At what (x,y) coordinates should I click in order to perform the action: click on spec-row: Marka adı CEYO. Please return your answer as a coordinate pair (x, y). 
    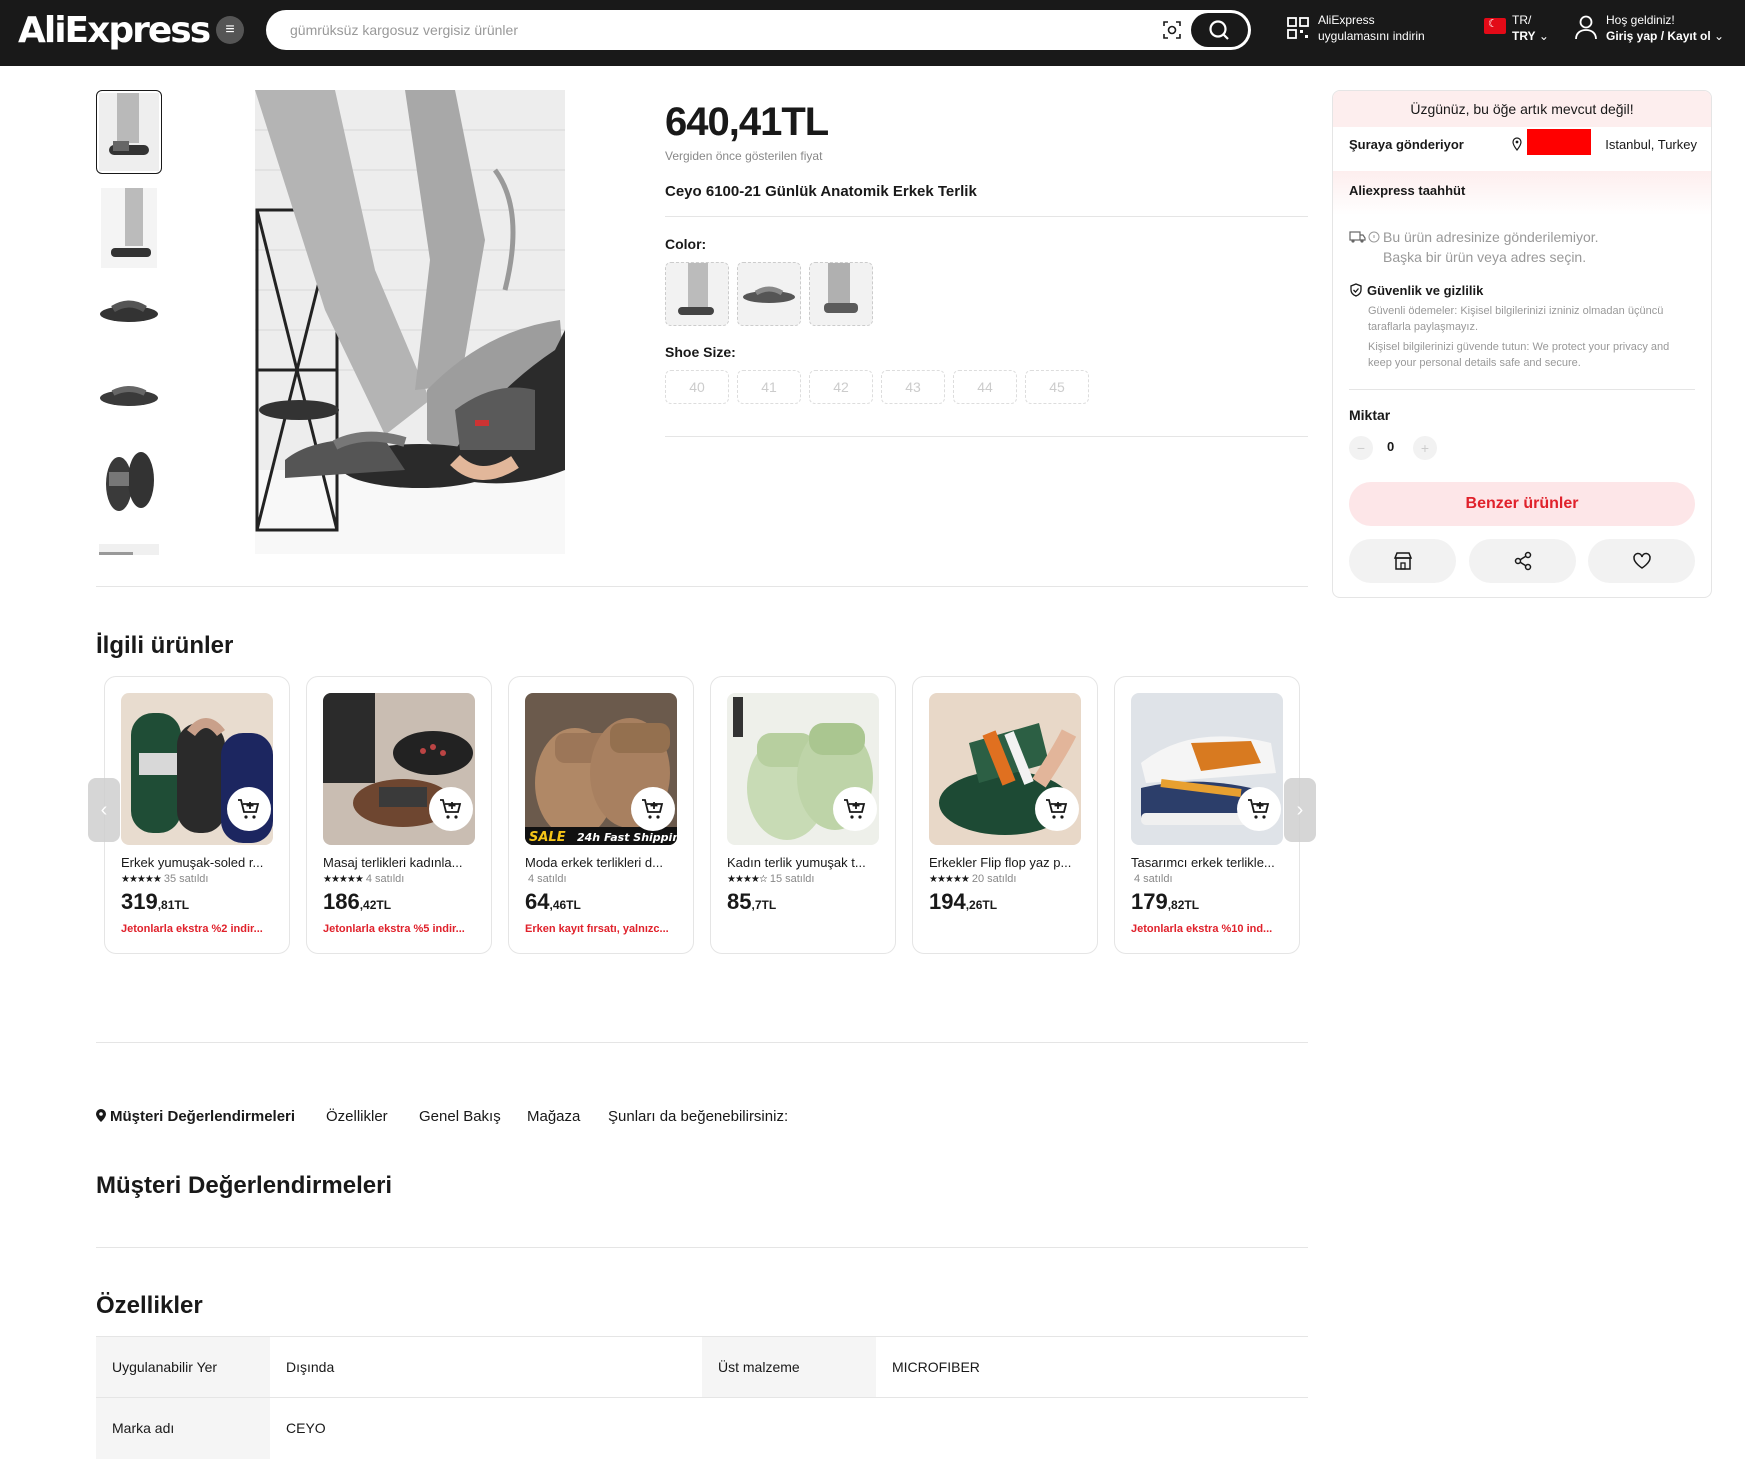
    Looking at the image, I should click on (702, 1428).